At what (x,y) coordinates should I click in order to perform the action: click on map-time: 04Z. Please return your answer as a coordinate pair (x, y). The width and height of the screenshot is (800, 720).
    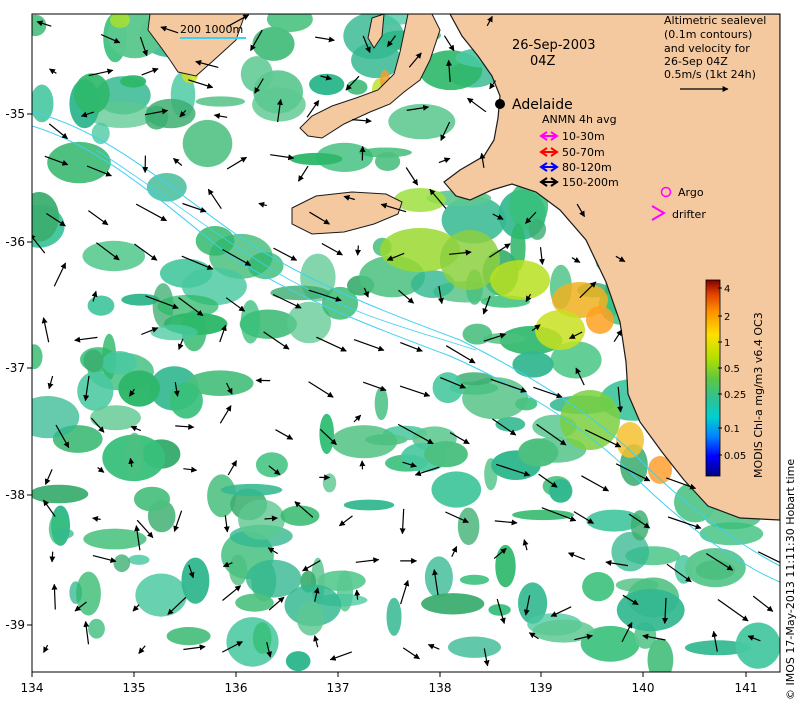
    Looking at the image, I should click on (543, 61).